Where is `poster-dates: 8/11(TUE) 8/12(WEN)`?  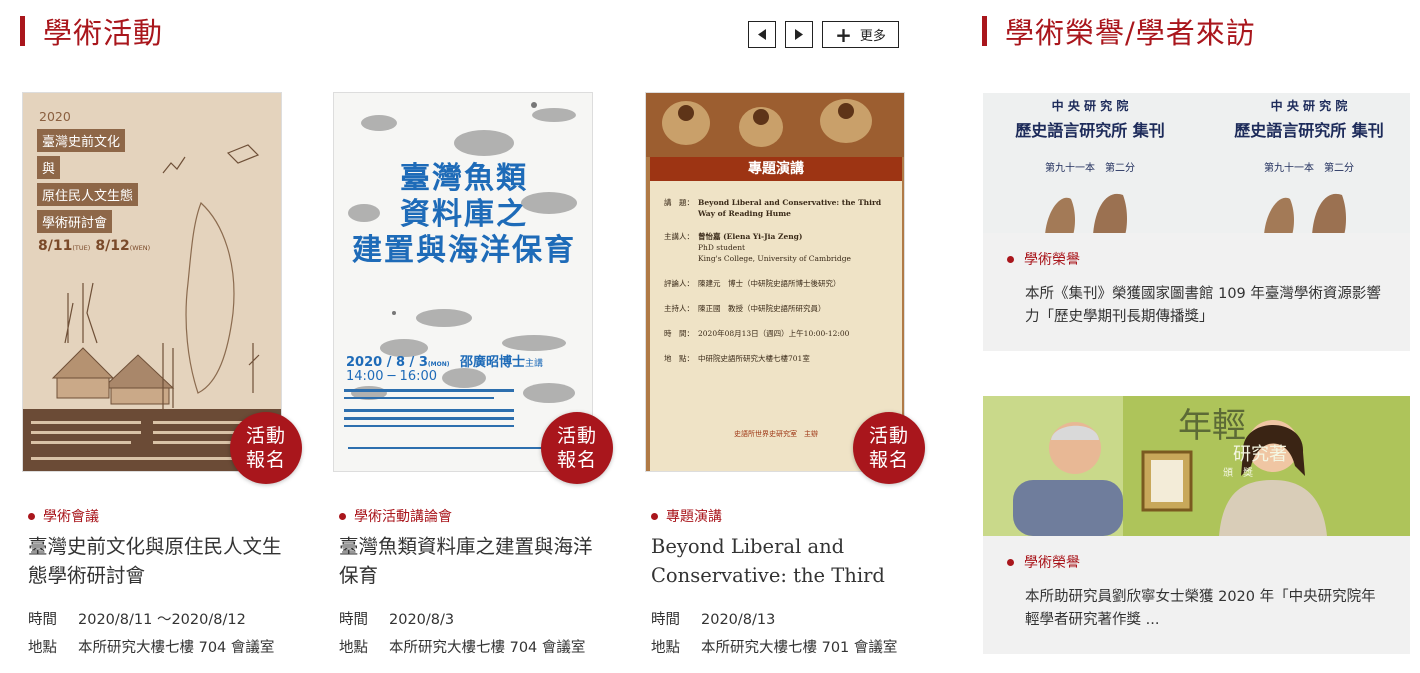
poster-dates: 8/11(TUE) 8/12(WEN) is located at coordinates (94, 246).